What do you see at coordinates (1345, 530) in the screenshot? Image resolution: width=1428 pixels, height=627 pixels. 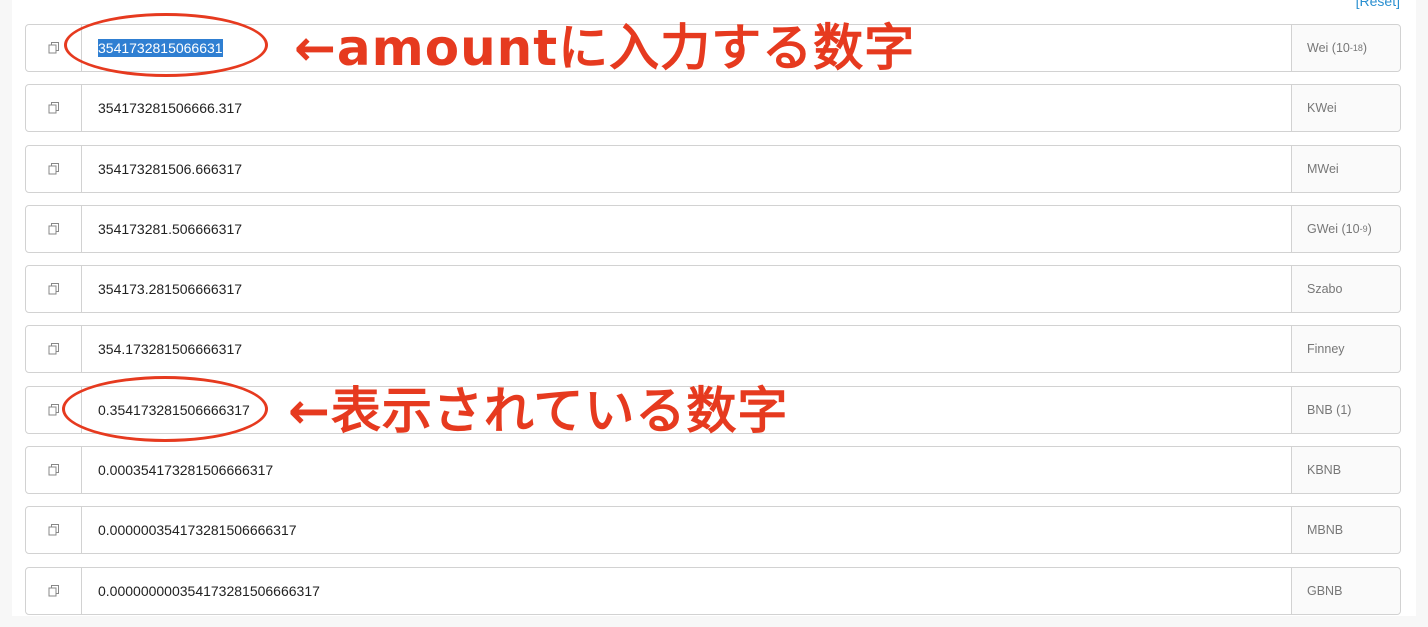 I see `unit-label-mbnb: MBNB` at bounding box center [1345, 530].